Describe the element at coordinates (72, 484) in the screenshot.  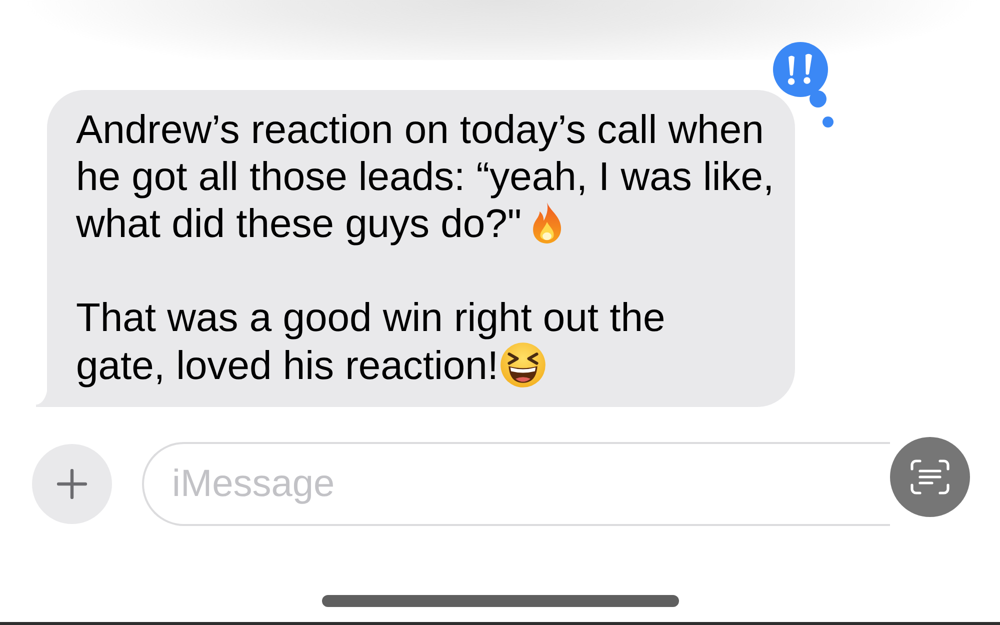
I see `plus-icon` at that location.